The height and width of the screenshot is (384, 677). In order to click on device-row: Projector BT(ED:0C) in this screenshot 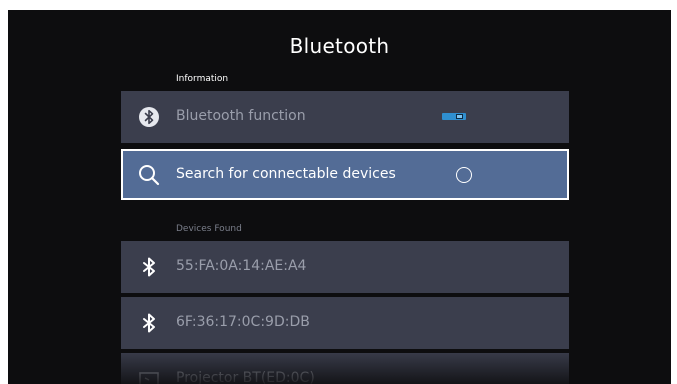, I will do `click(345, 368)`.